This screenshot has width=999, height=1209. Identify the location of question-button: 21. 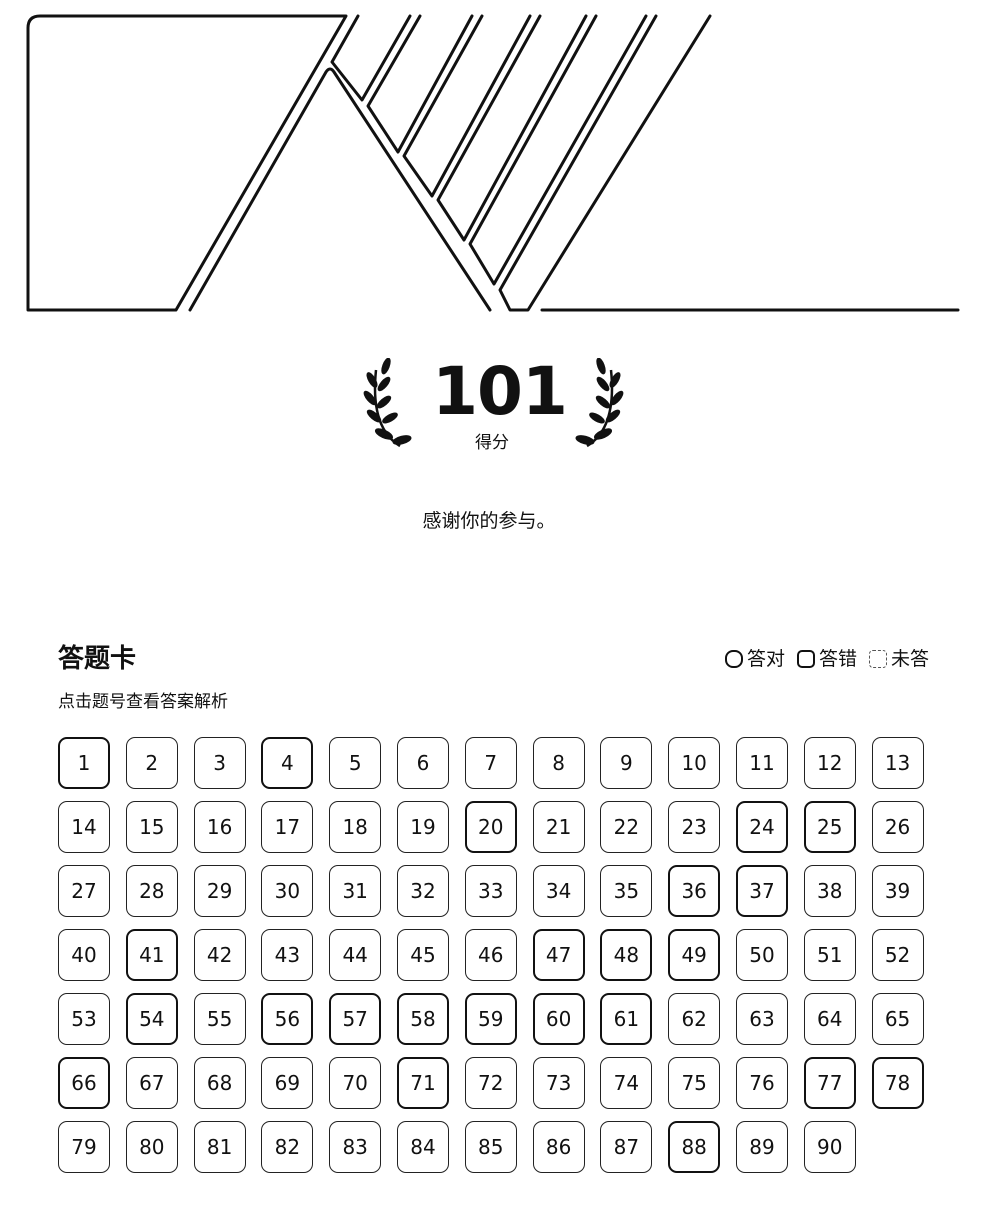
(558, 827).